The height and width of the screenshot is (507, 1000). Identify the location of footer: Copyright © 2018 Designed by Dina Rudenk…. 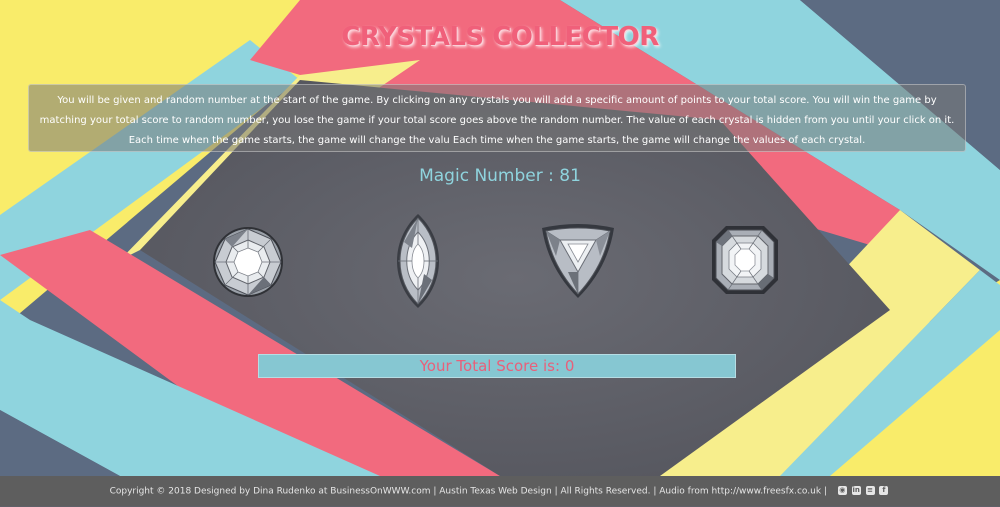
(500, 491).